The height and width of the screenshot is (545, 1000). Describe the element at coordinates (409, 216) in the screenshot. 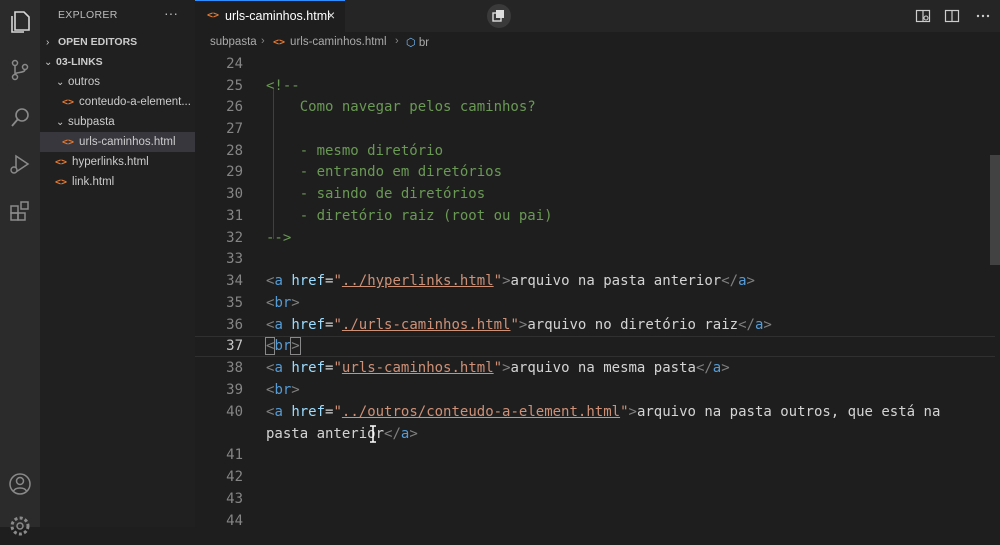

I see `code-line: - diretório raiz (root ou pai)` at that location.